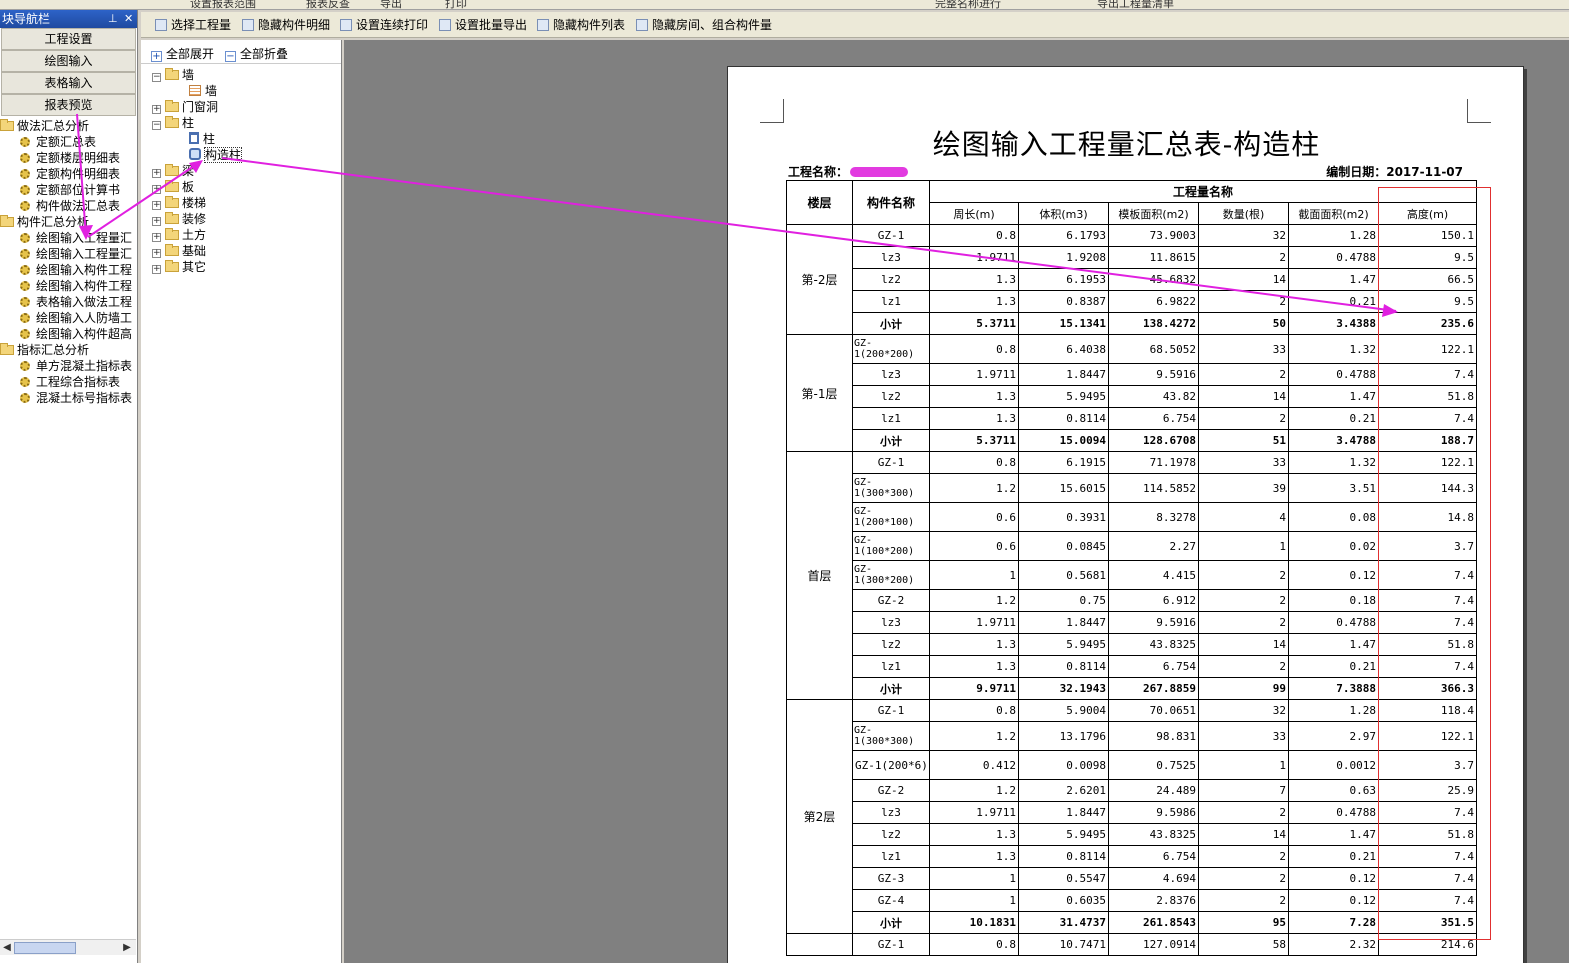 This screenshot has height=963, width=1569. I want to click on scroll-thumb, so click(45, 948).